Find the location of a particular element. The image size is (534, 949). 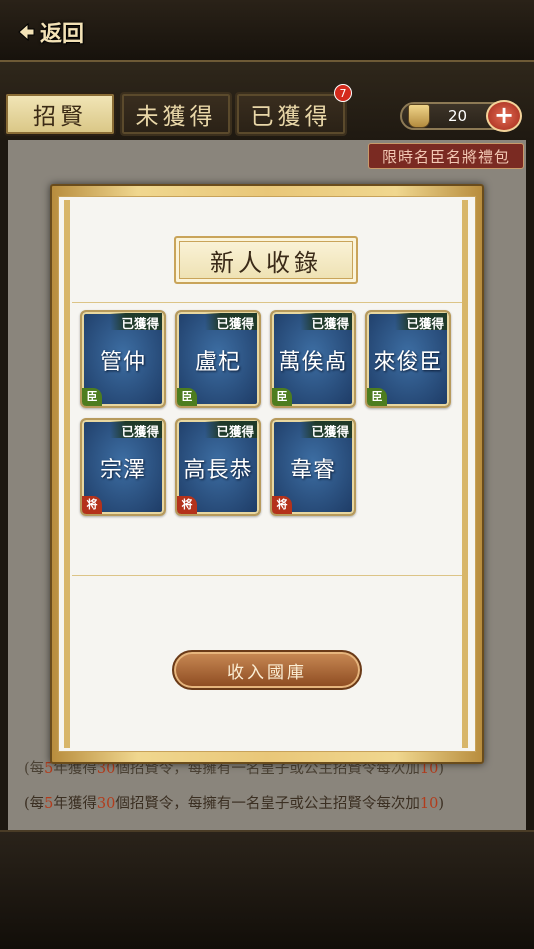

currency-display: 20 + is located at coordinates (461, 116).